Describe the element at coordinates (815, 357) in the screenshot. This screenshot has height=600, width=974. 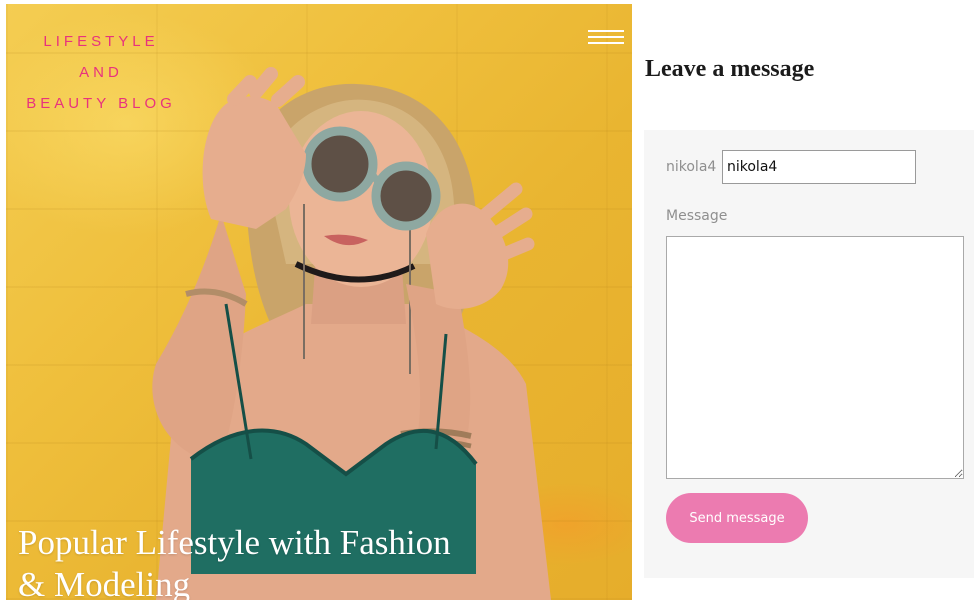
I see `message-textarea` at that location.